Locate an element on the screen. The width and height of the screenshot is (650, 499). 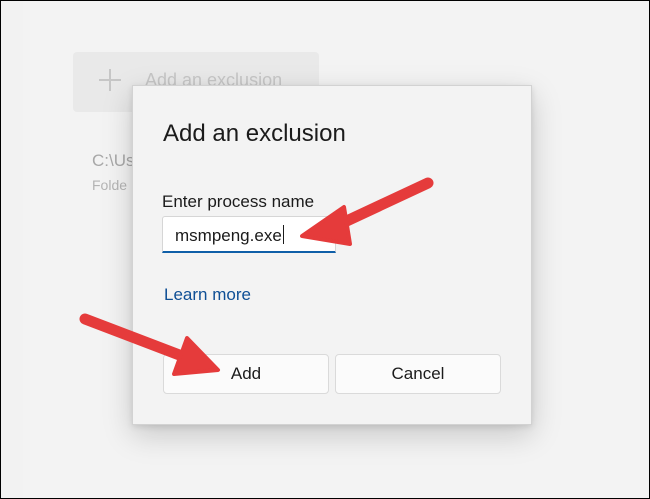
left-edge is located at coordinates (12, 249).